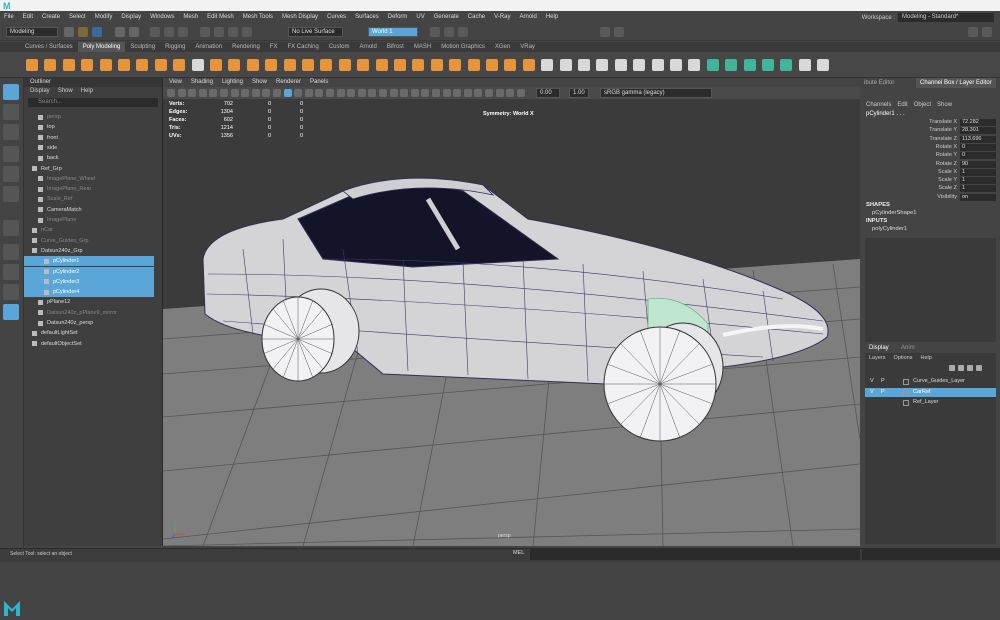 The image size is (1000, 620). Describe the element at coordinates (872, 382) in the screenshot. I see `layer-visibility-toggle: V` at that location.